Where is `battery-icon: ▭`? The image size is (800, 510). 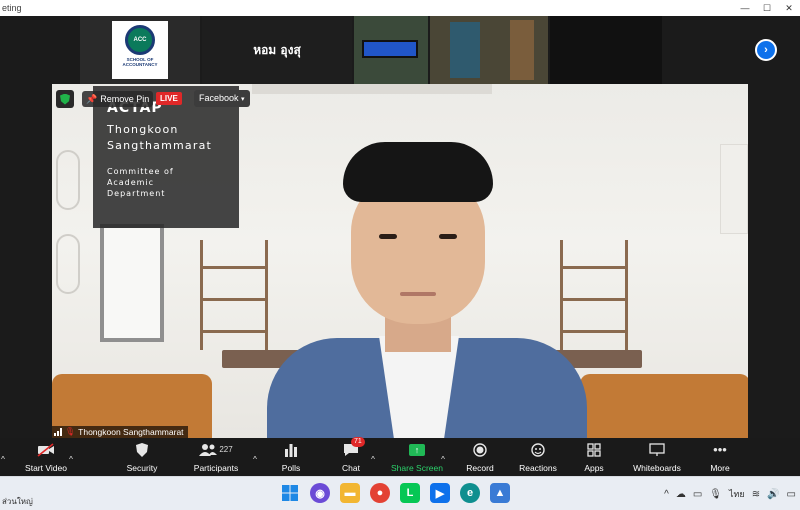
battery-icon: ▭ is located at coordinates (791, 494).